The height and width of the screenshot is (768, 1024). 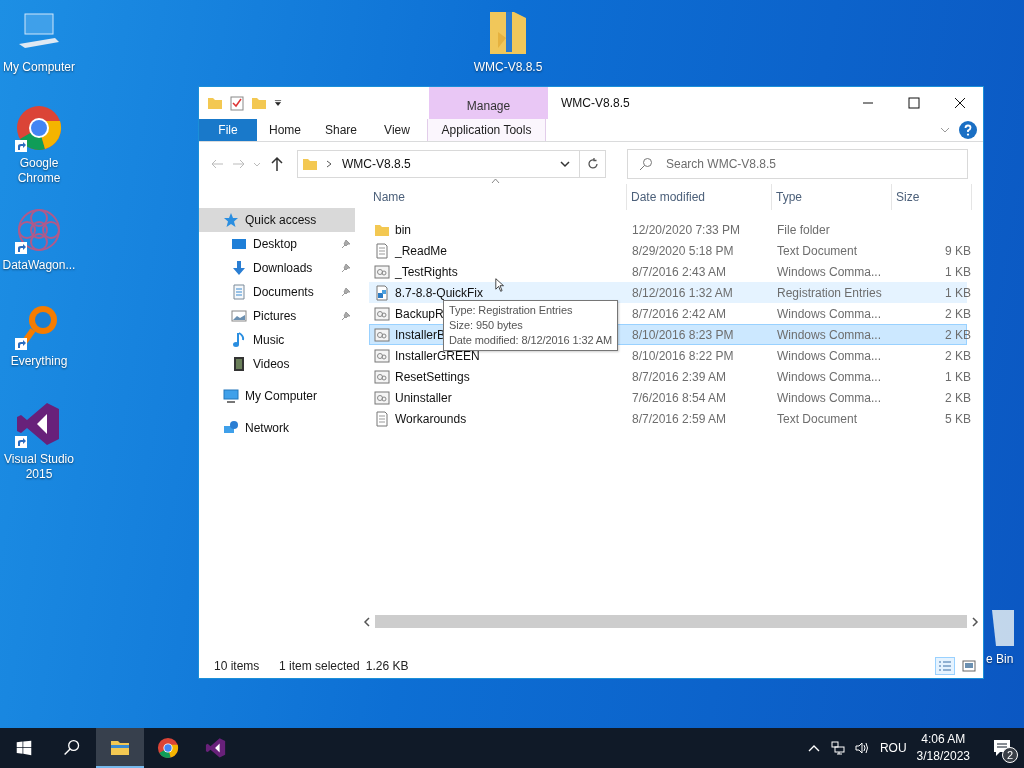 What do you see at coordinates (277, 428) in the screenshot?
I see `nav-item: Network` at bounding box center [277, 428].